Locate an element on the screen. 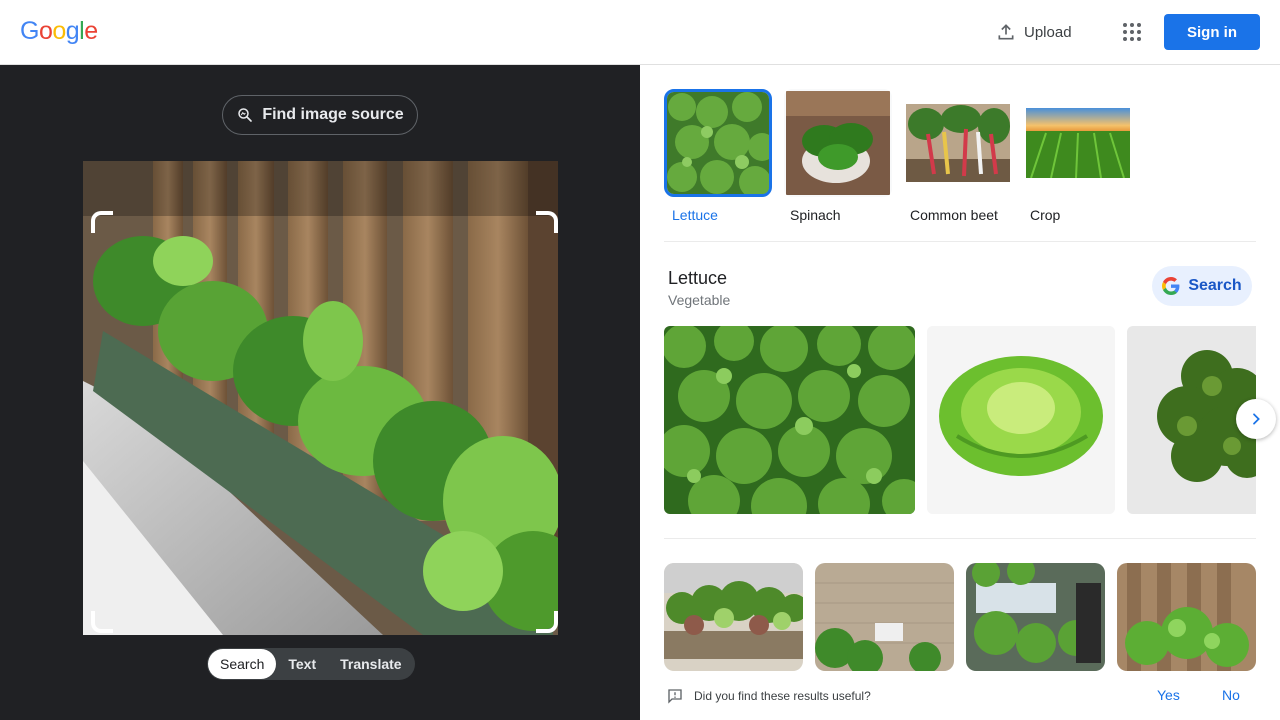  crop-handle-top-left is located at coordinates (102, 222).